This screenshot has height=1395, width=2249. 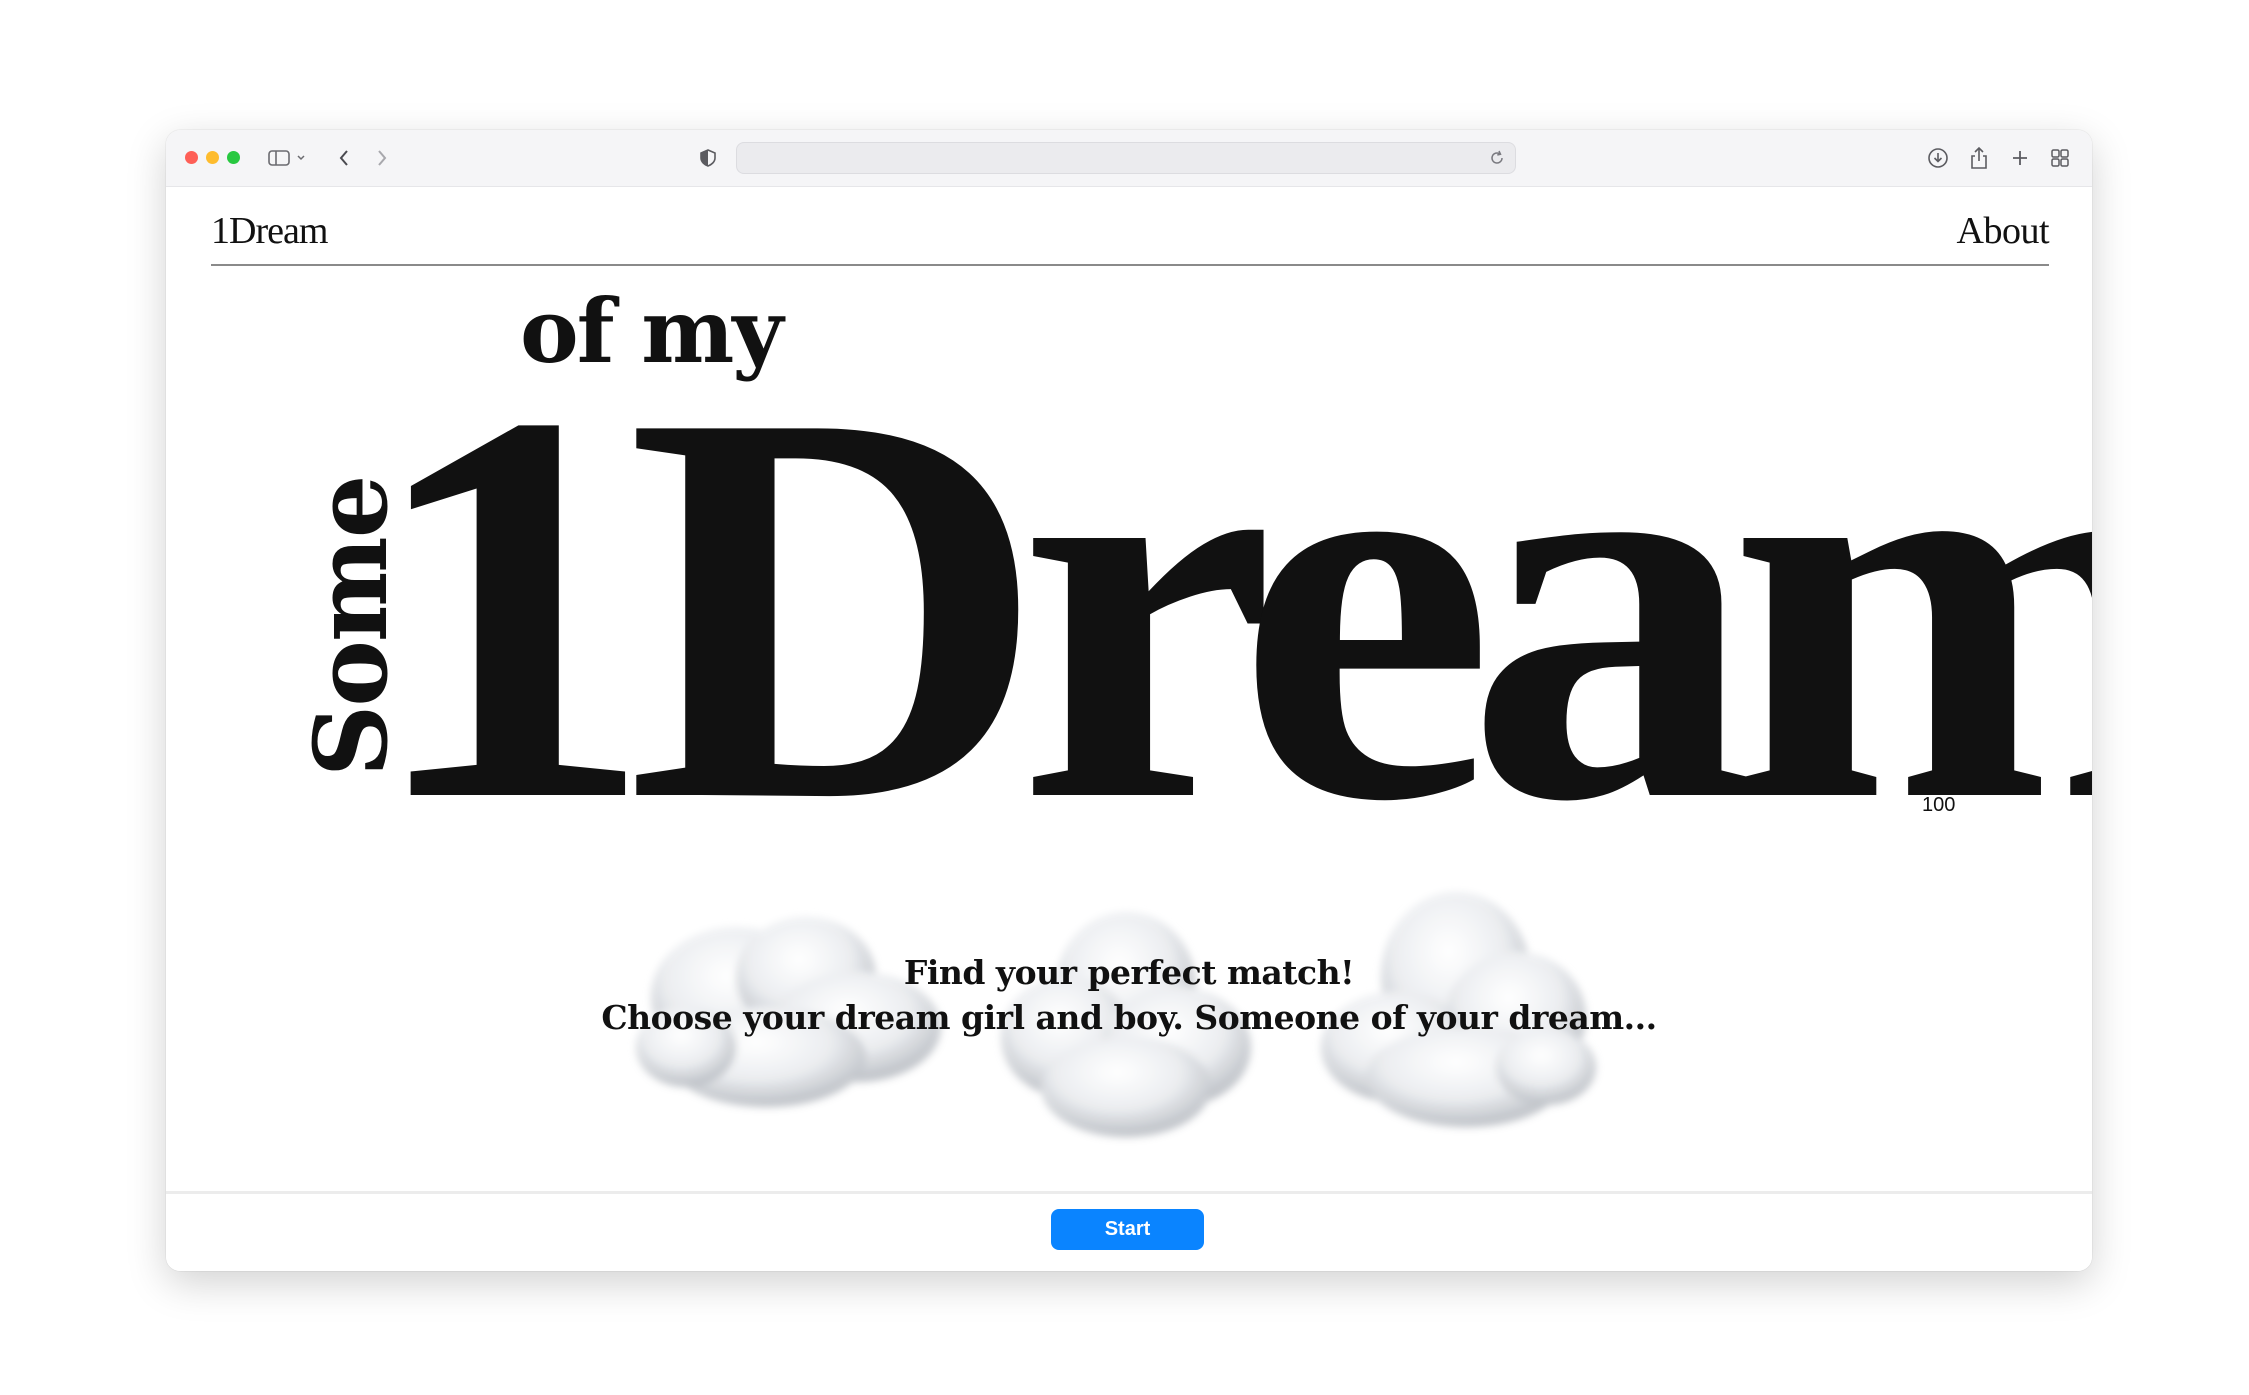 What do you see at coordinates (233, 157) in the screenshot?
I see `zoom-window-button` at bounding box center [233, 157].